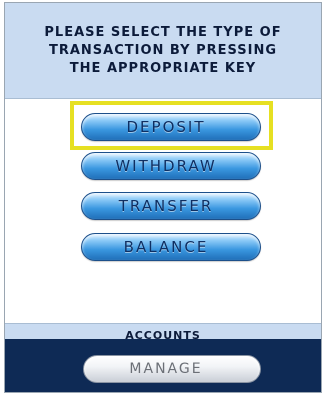 This screenshot has width=327, height=395. I want to click on transfer-button-label: TRANSFER, so click(166, 206).